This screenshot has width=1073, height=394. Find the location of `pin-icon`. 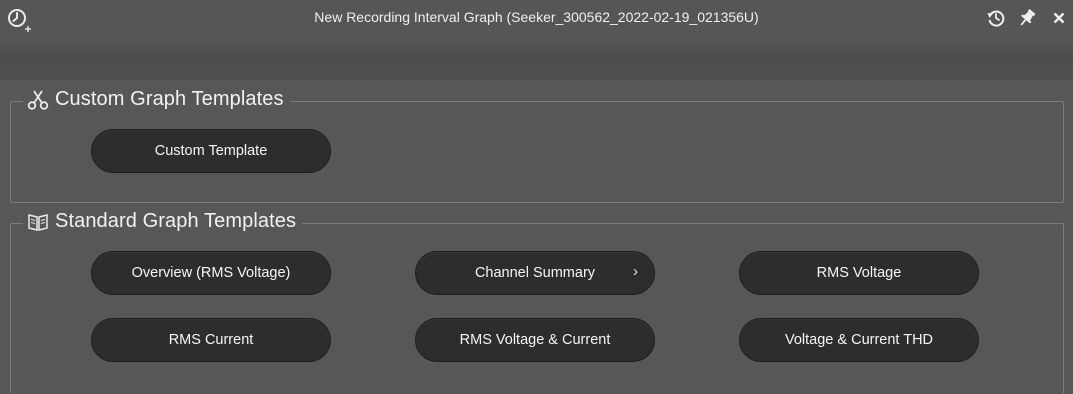

pin-icon is located at coordinates (1027, 18).